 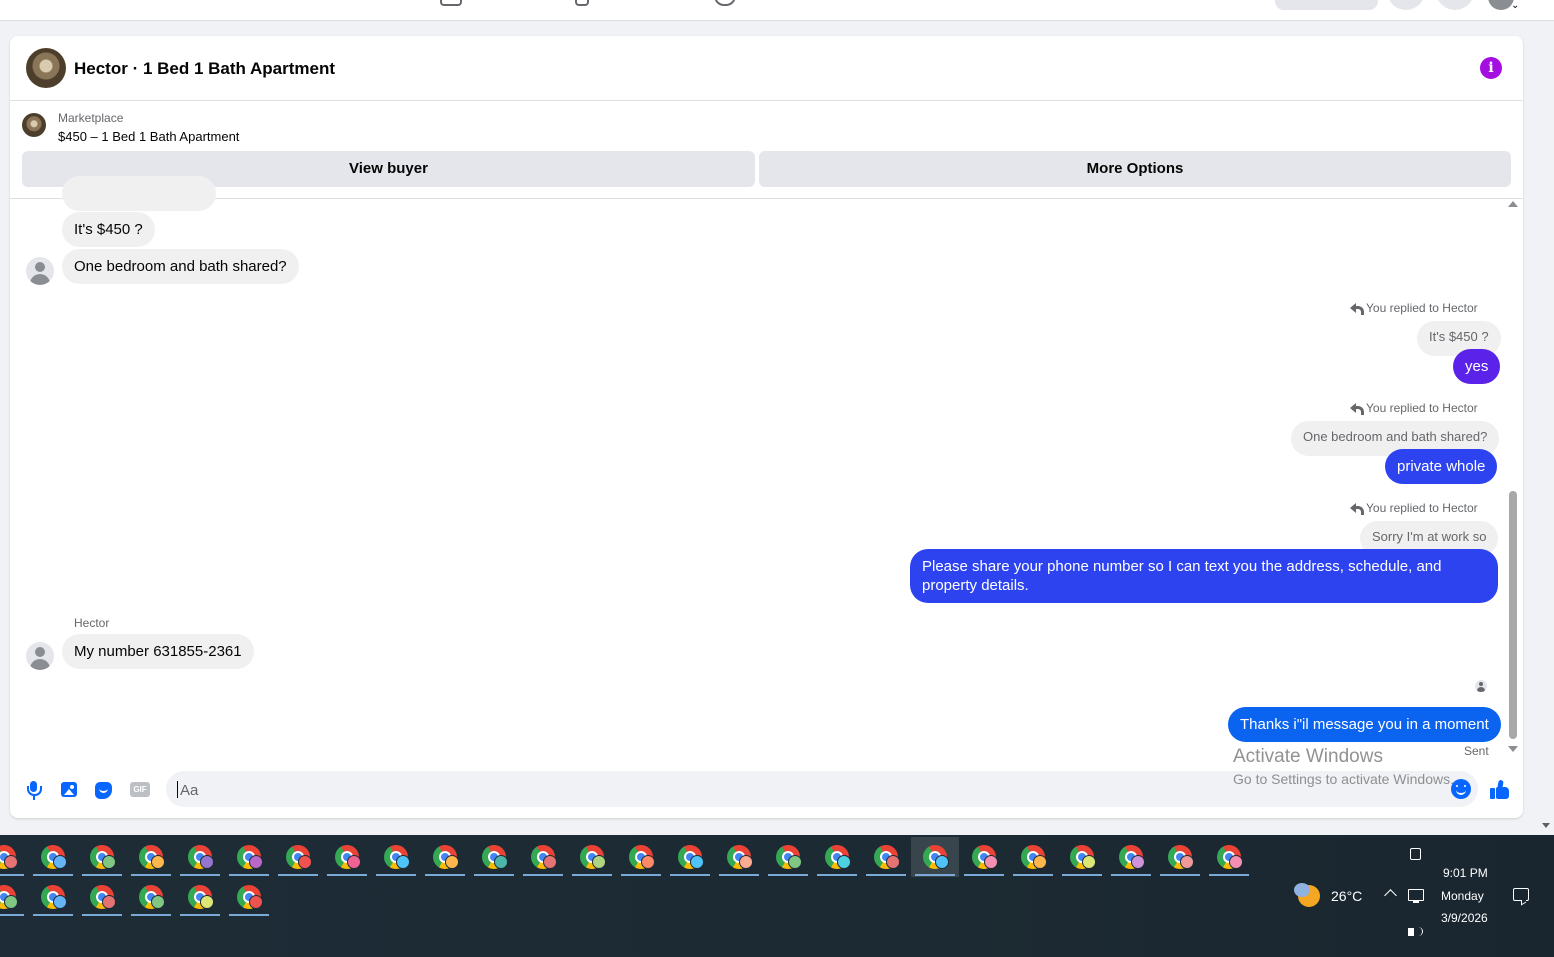 What do you see at coordinates (1500, 790) in the screenshot?
I see `thumbs-up-icon` at bounding box center [1500, 790].